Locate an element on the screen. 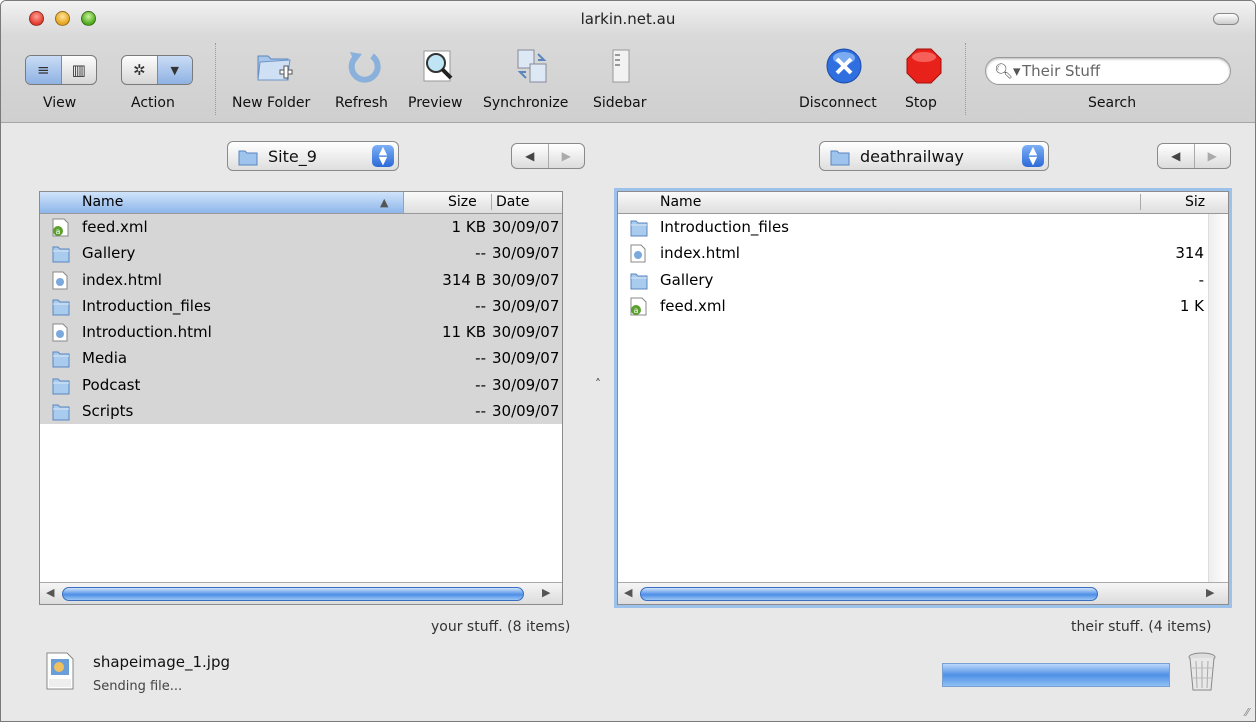 The height and width of the screenshot is (722, 1256). view-segmented-control: ≡ ▥ is located at coordinates (61, 70).